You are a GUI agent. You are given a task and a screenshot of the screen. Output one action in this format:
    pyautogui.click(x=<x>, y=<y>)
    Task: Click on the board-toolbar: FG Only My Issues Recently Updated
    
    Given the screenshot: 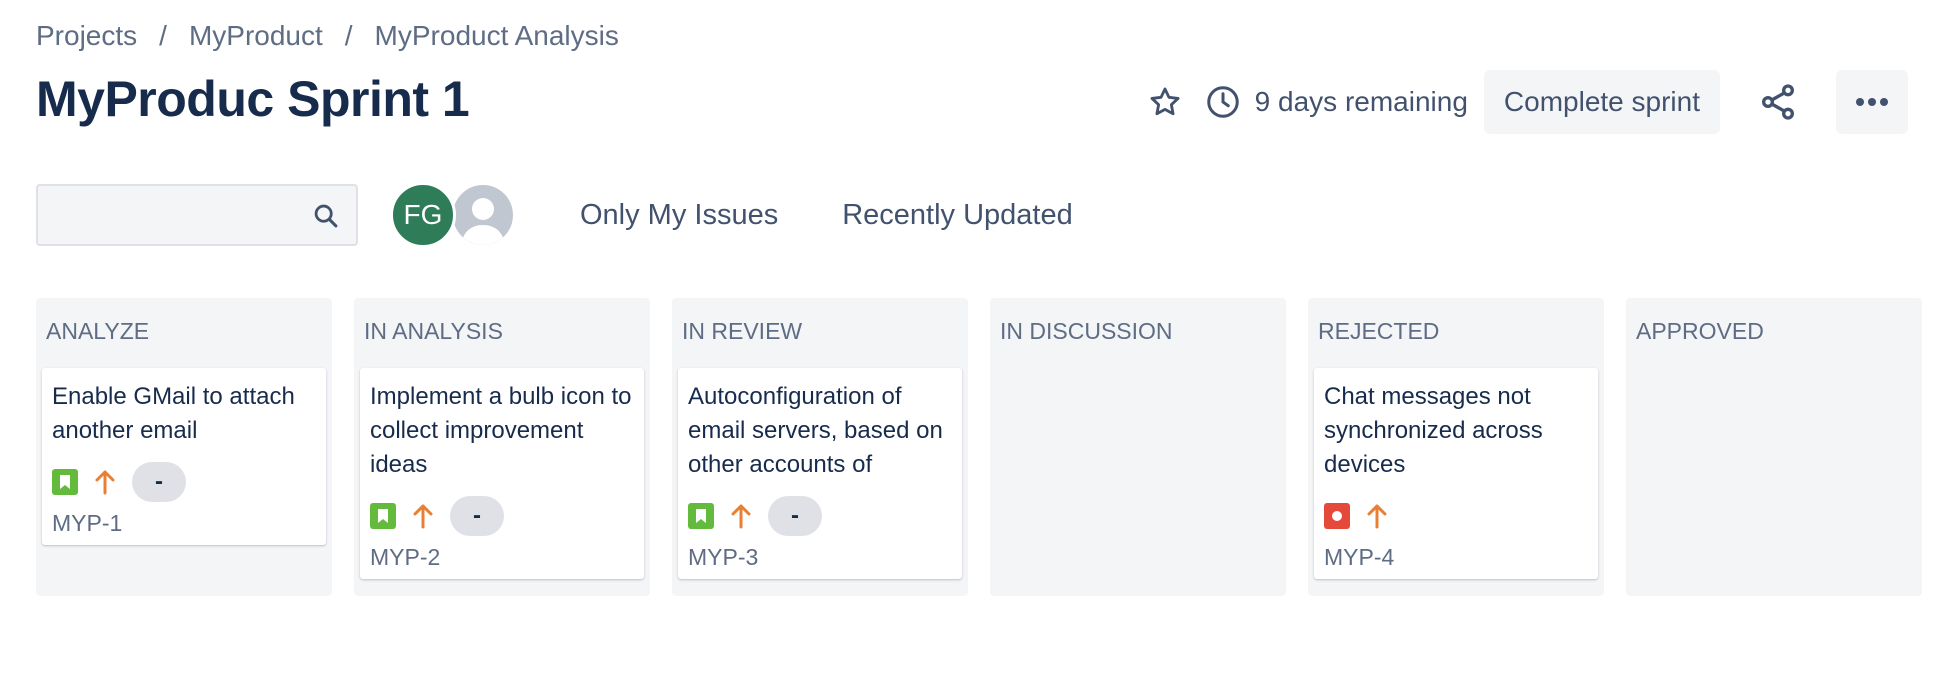 What is the action you would take?
    pyautogui.click(x=559, y=215)
    